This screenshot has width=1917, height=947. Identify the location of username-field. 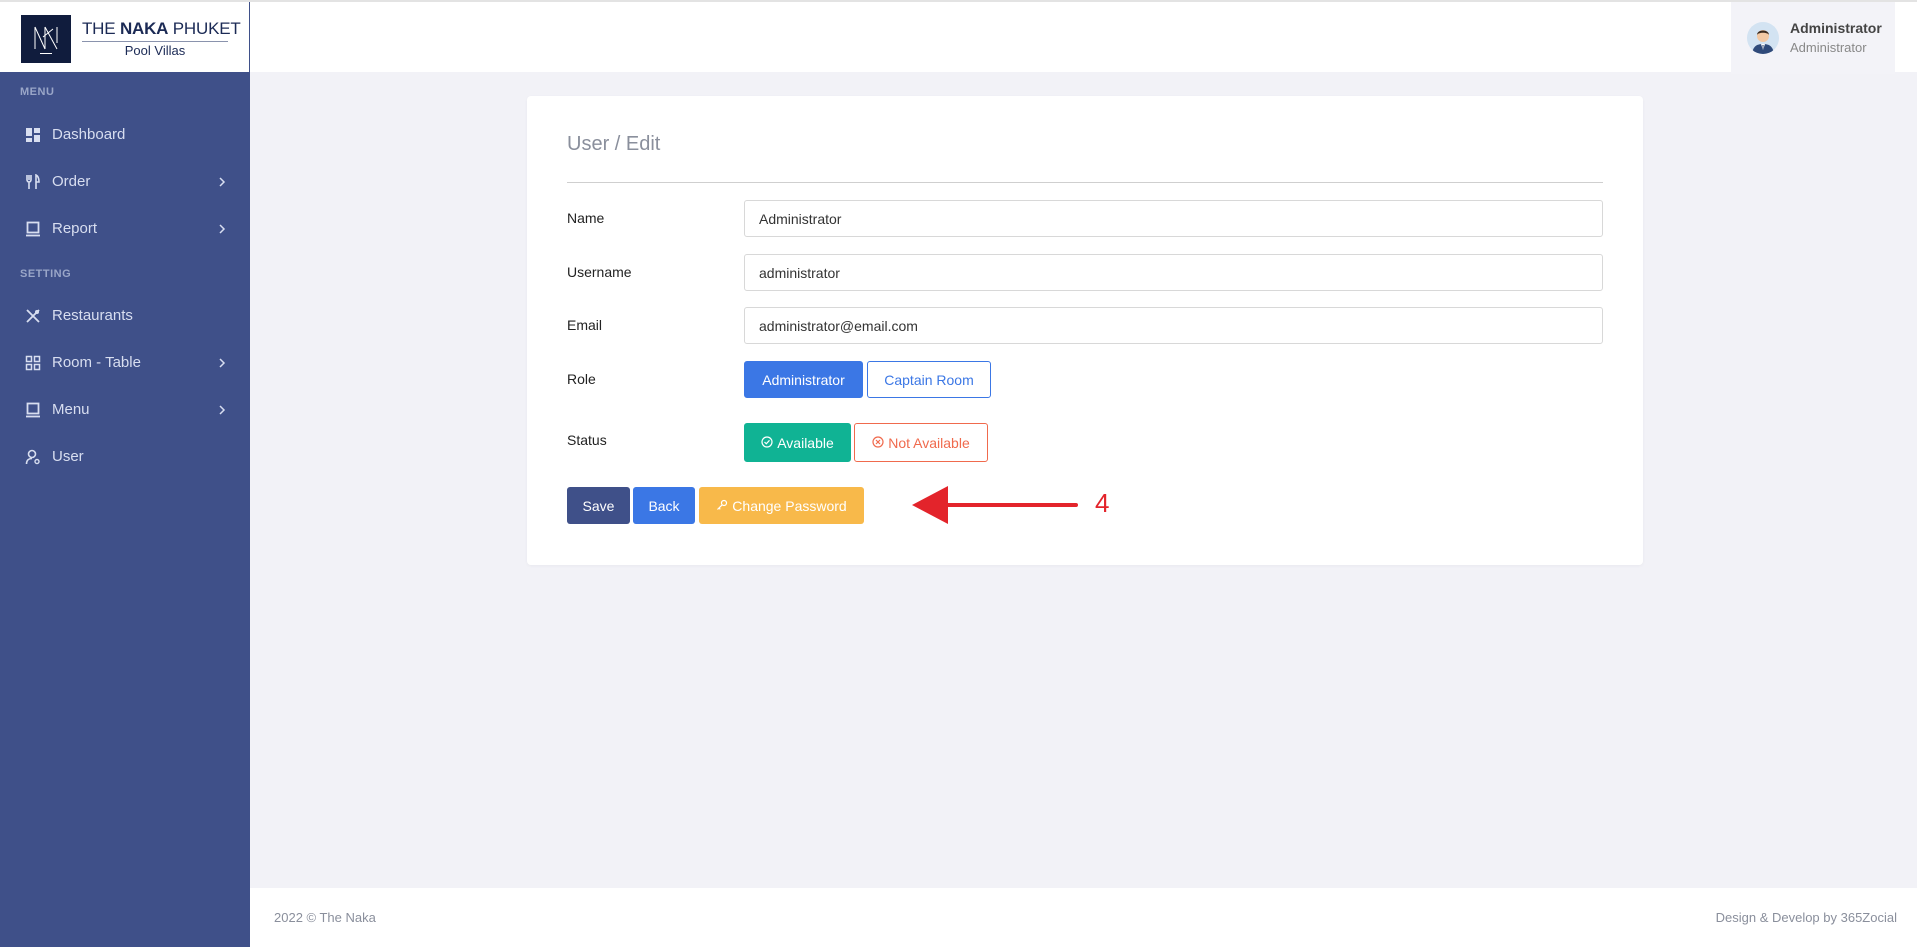
(1173, 272).